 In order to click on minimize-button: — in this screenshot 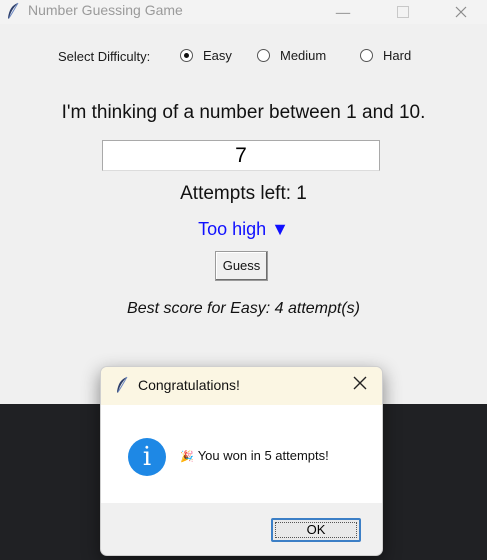, I will do `click(343, 12)`.